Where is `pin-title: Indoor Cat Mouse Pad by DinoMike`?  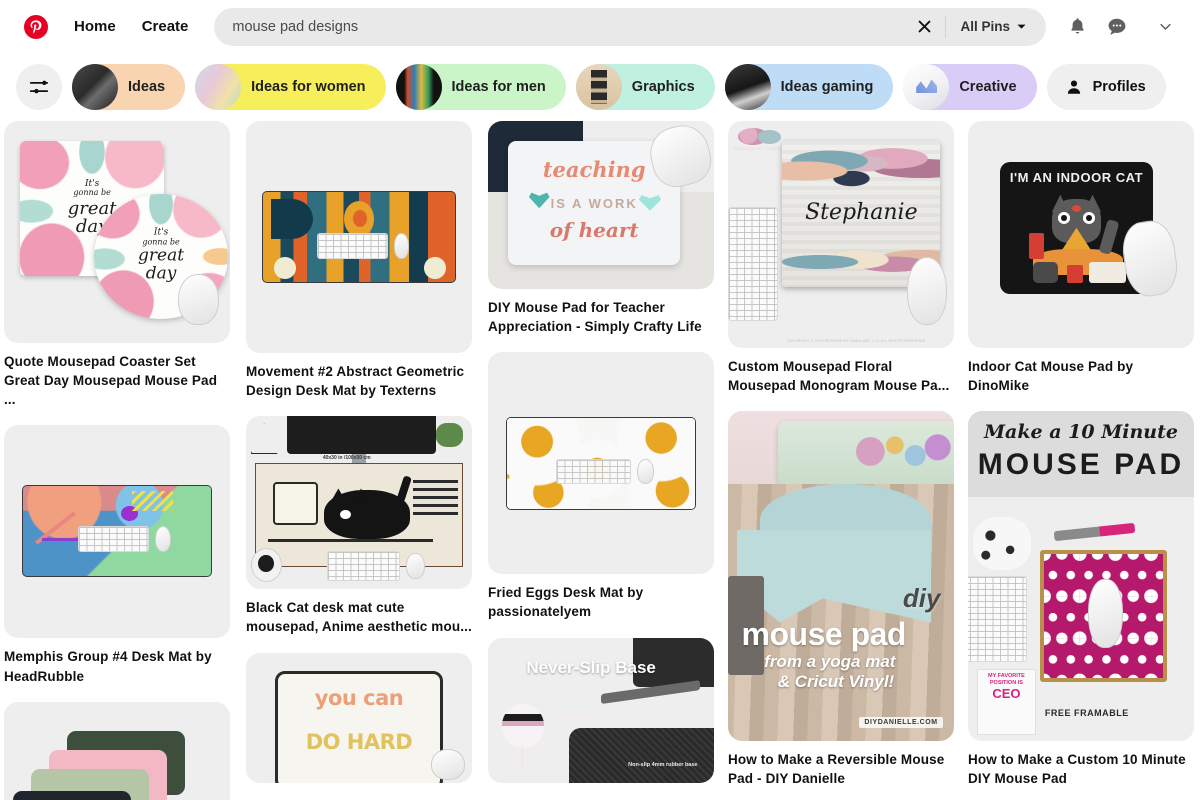
pin-title: Indoor Cat Mouse Pad by DinoMike is located at coordinates (1051, 376).